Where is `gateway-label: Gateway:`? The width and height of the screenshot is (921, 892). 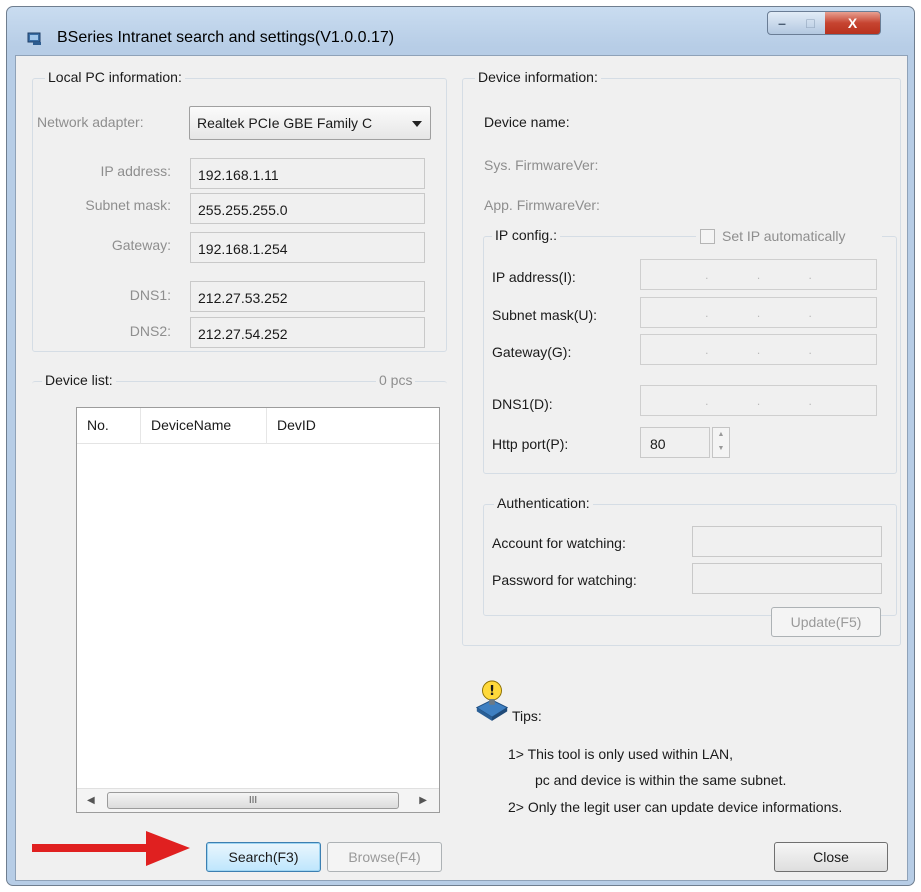
gateway-label: Gateway: is located at coordinates (141, 245).